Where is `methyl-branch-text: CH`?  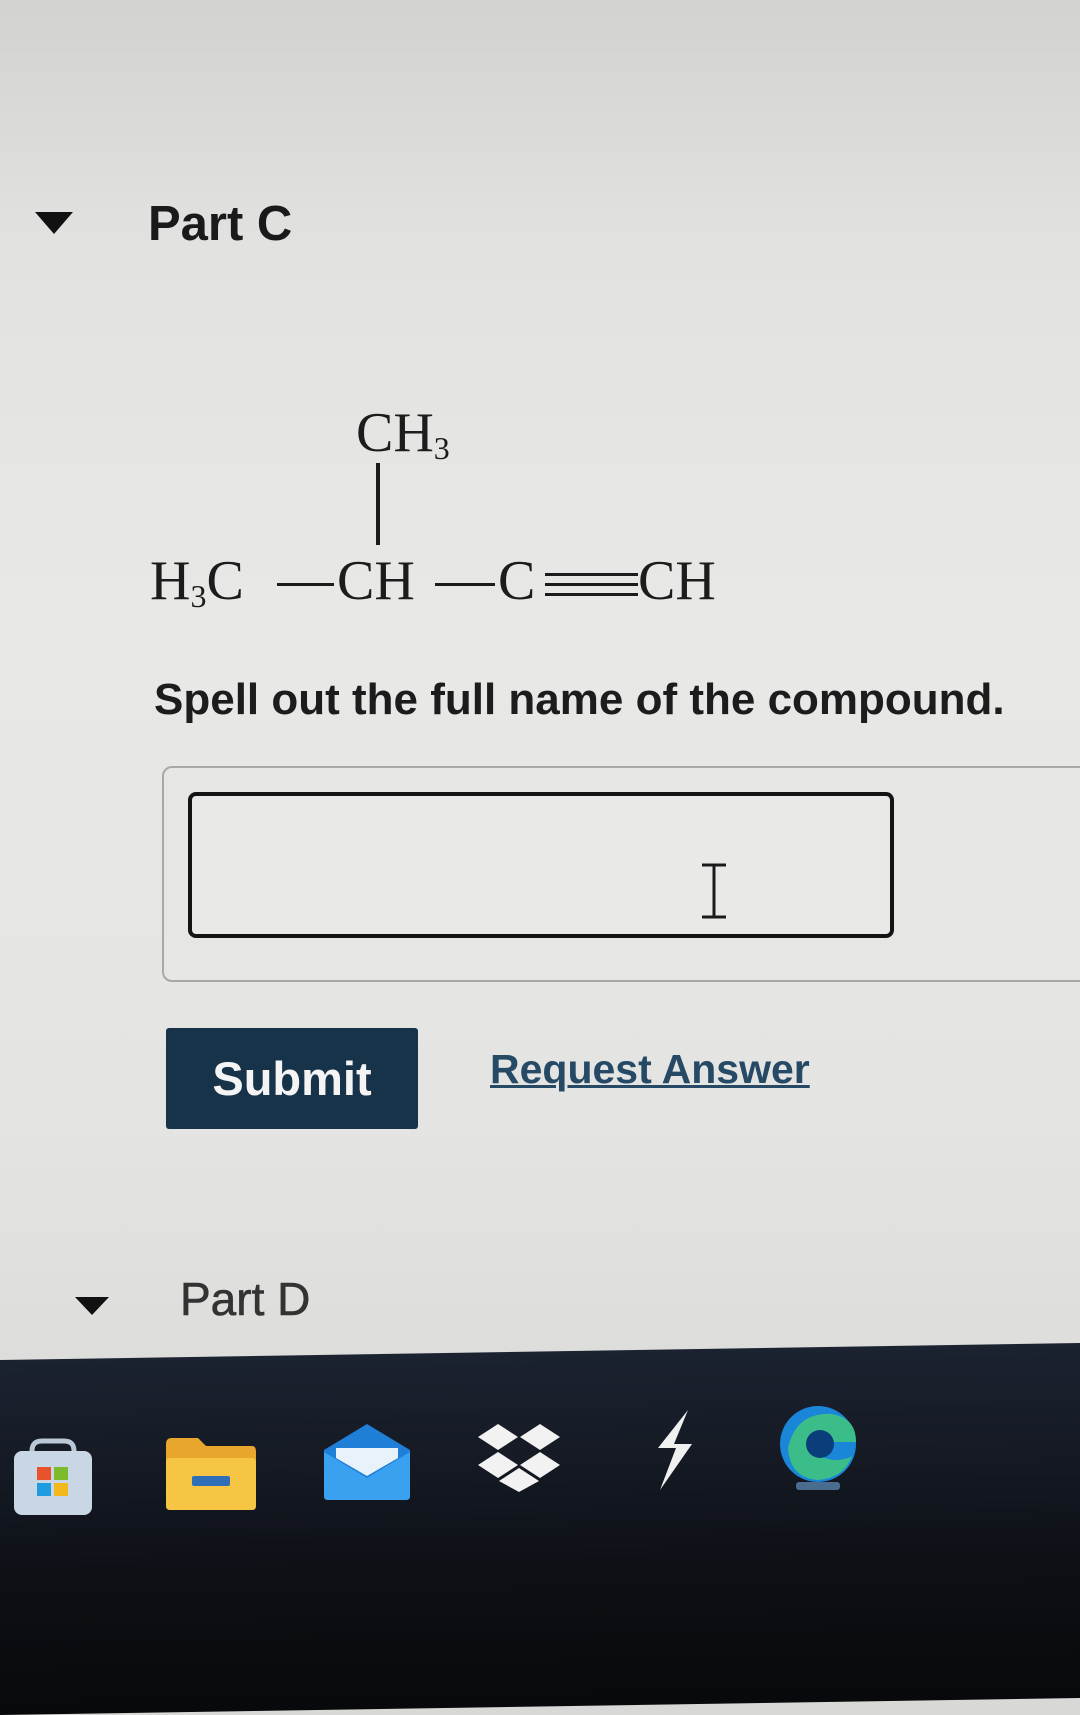 methyl-branch-text: CH is located at coordinates (395, 433).